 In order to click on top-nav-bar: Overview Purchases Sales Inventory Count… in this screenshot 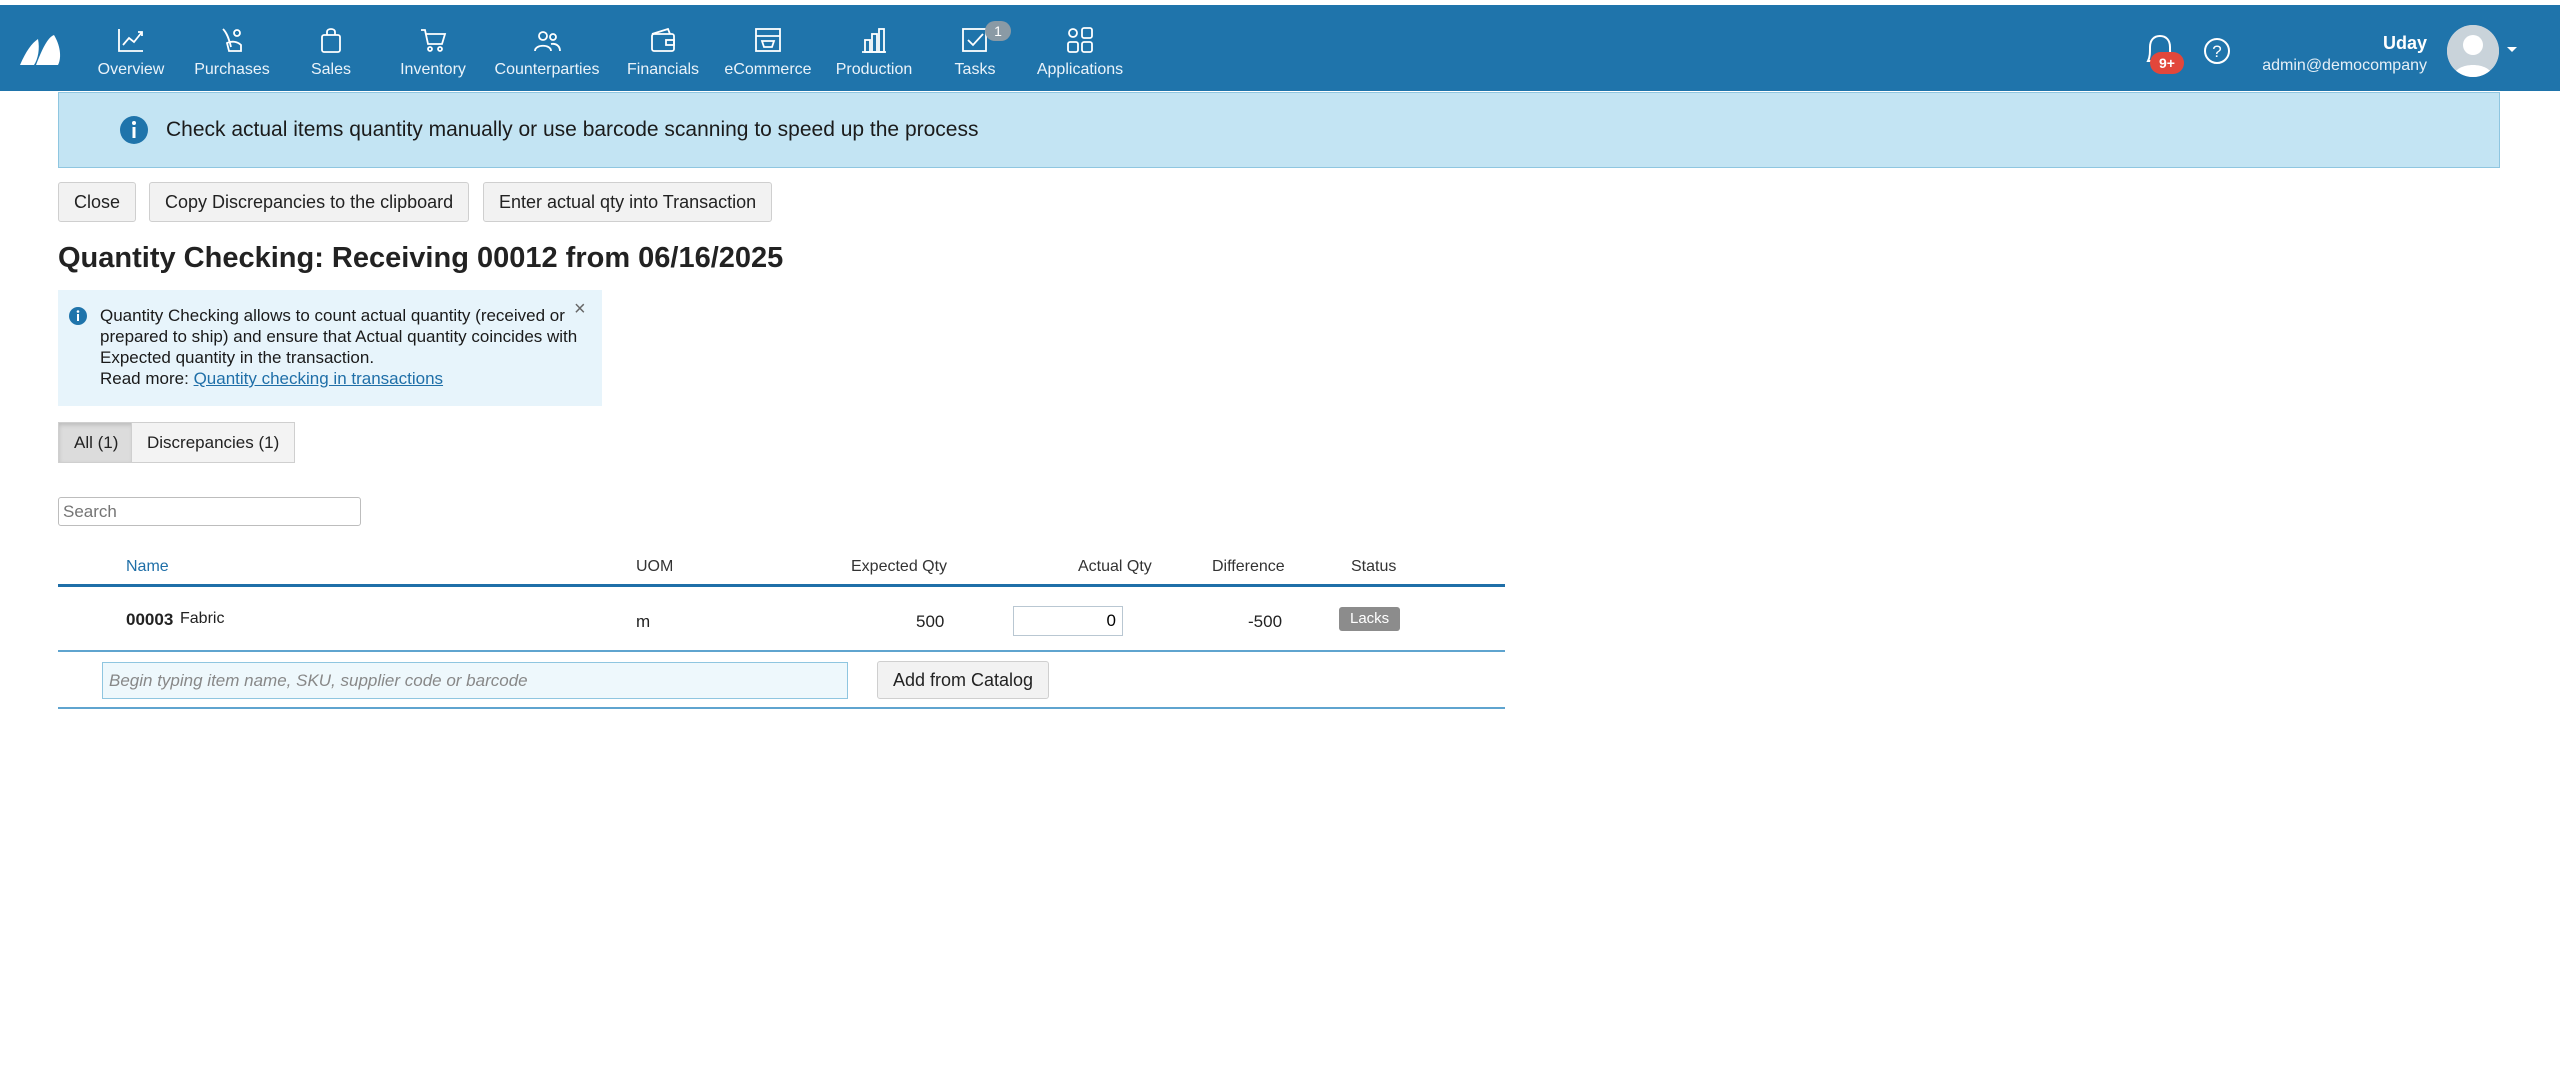, I will do `click(1280, 48)`.